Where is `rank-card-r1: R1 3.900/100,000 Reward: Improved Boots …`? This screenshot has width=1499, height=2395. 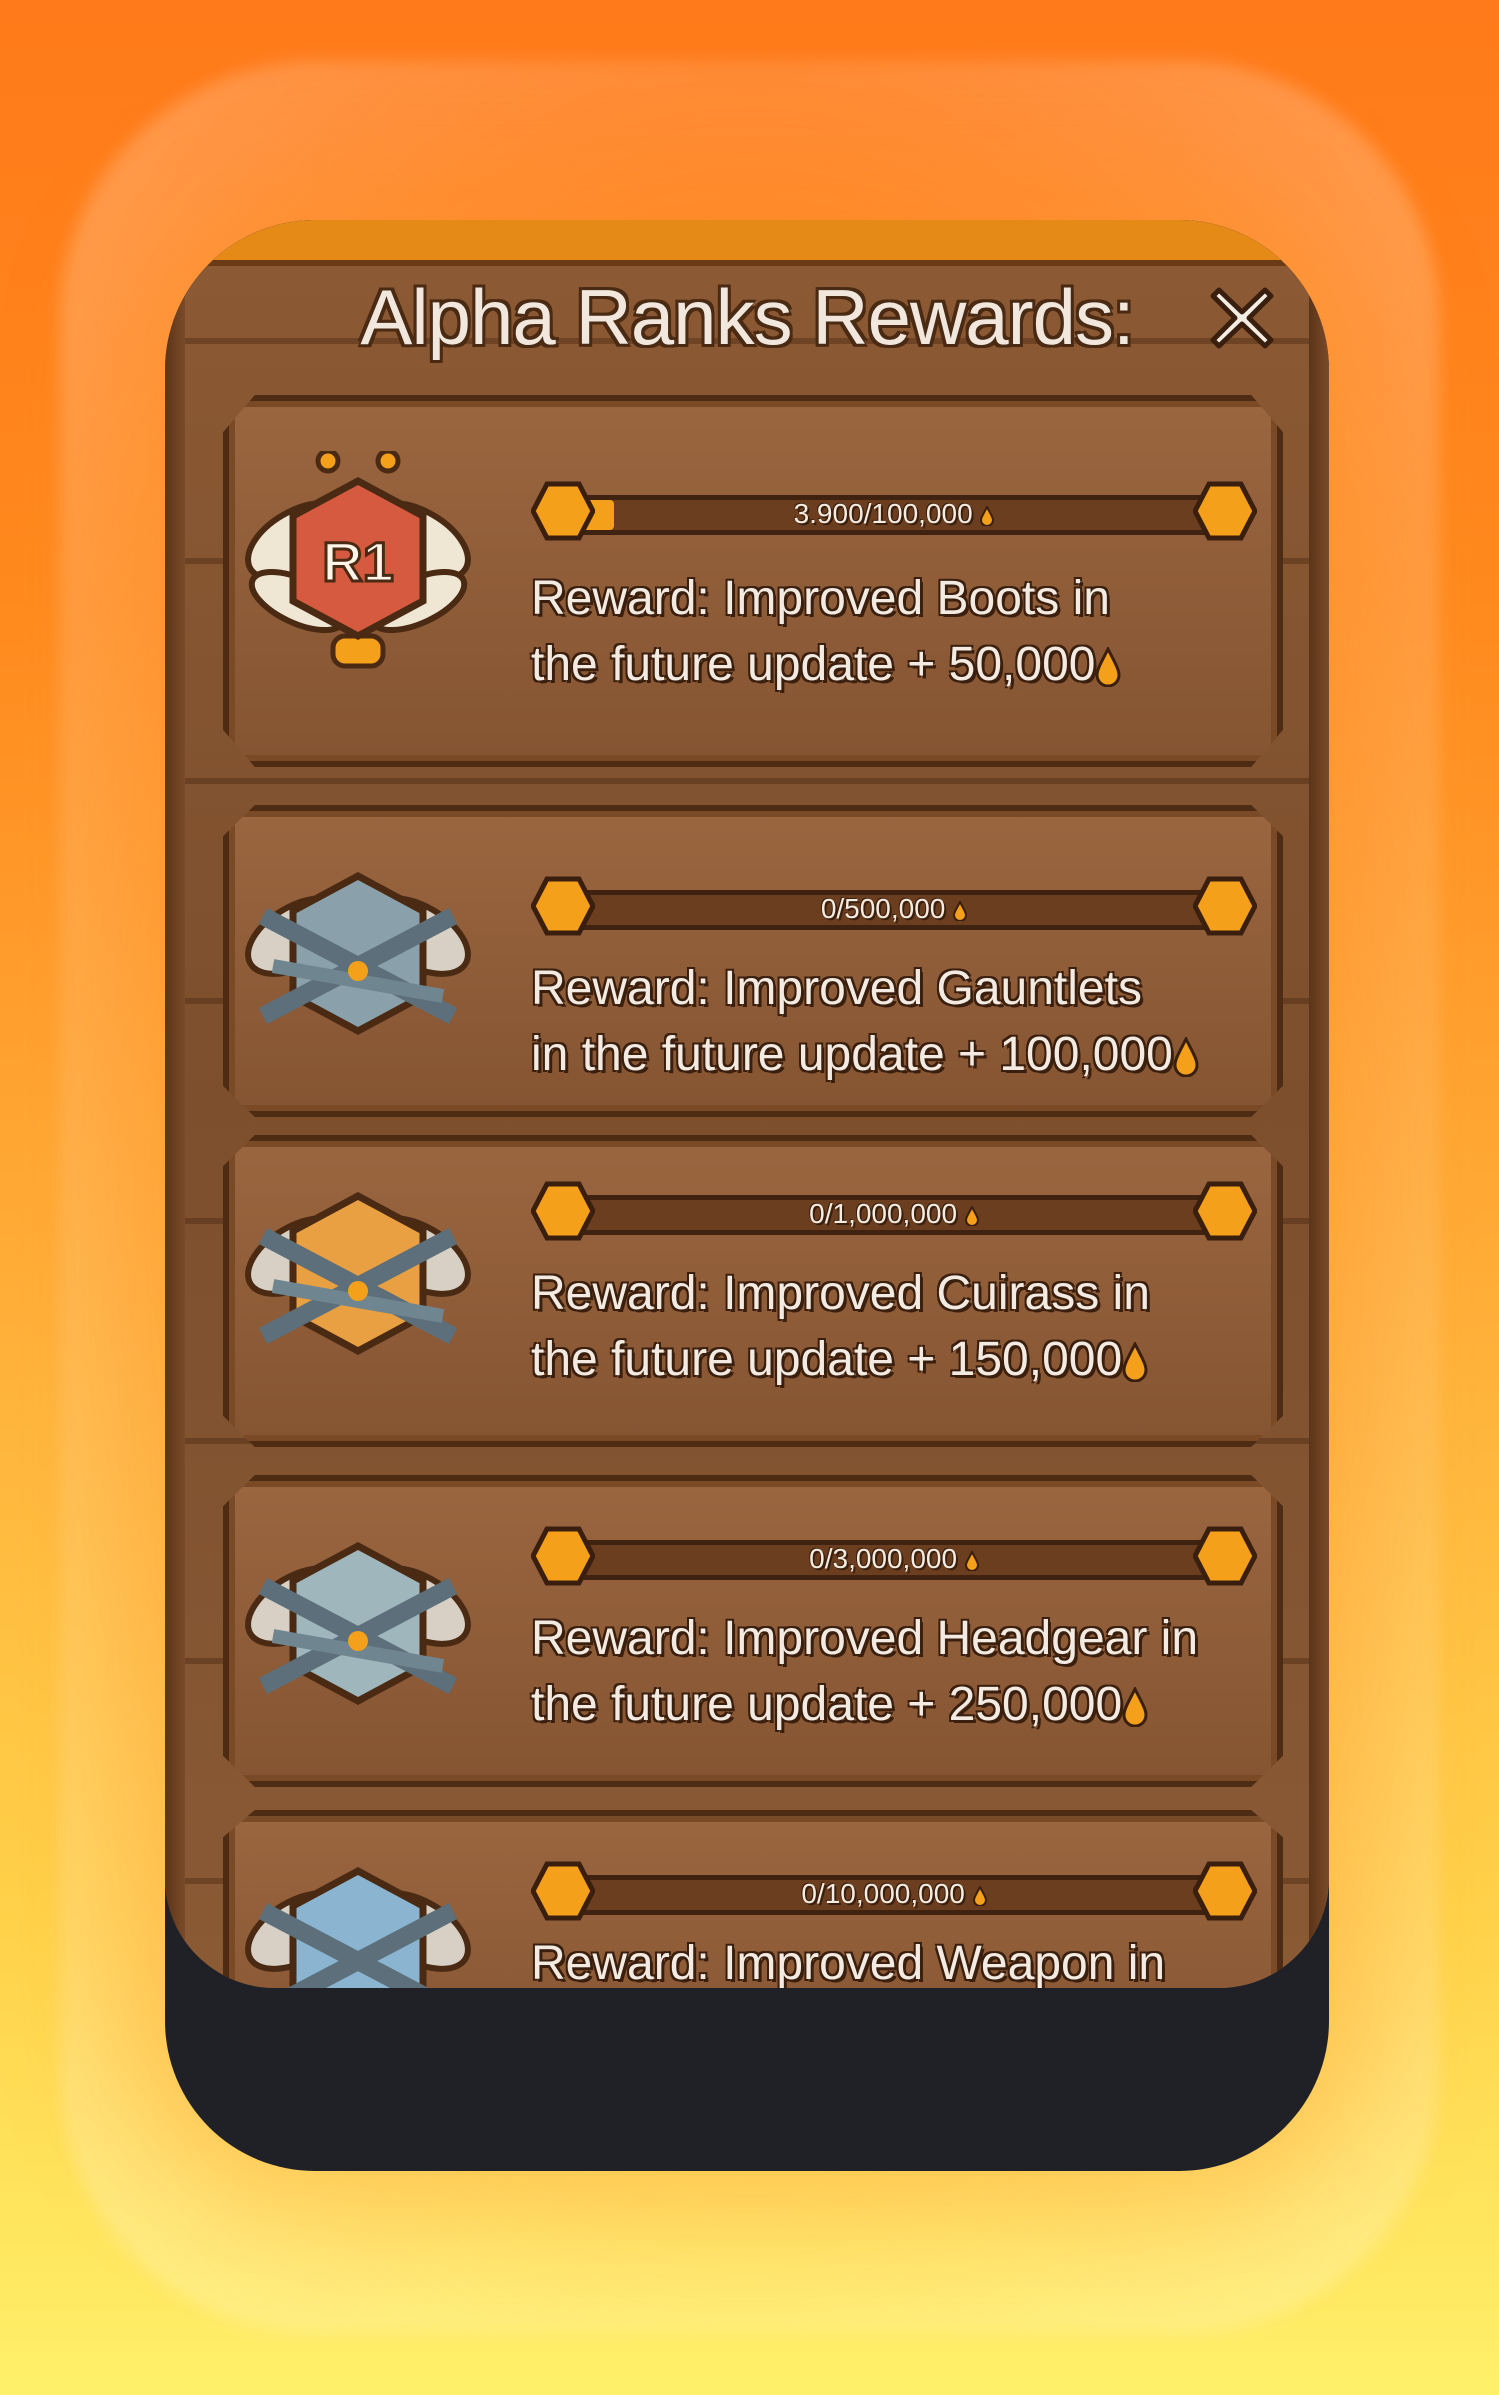
rank-card-r1: R1 3.900/100,000 Reward: Improved Boots … is located at coordinates (753, 581).